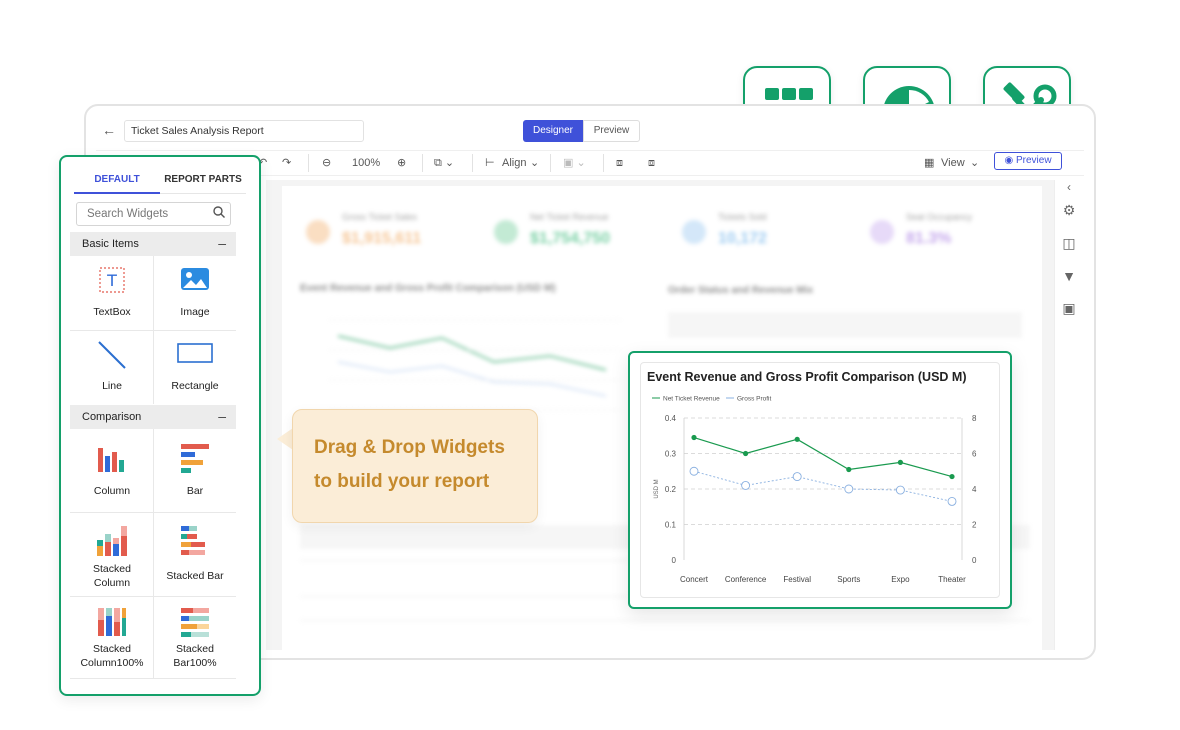 This screenshot has width=1180, height=730. I want to click on widget-stacked-column: Stacked Column, so click(112, 556).